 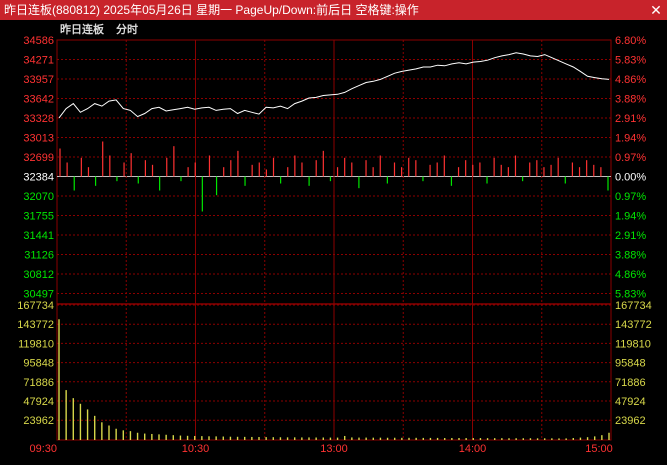 I want to click on price-label: 34586, so click(x=38, y=41).